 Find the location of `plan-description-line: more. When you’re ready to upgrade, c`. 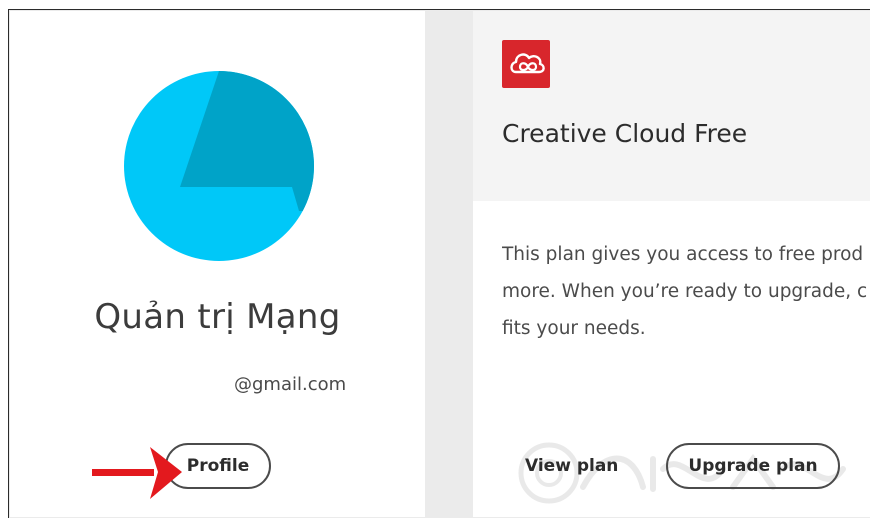

plan-description-line: more. When you’re ready to upgrade, c is located at coordinates (685, 291).